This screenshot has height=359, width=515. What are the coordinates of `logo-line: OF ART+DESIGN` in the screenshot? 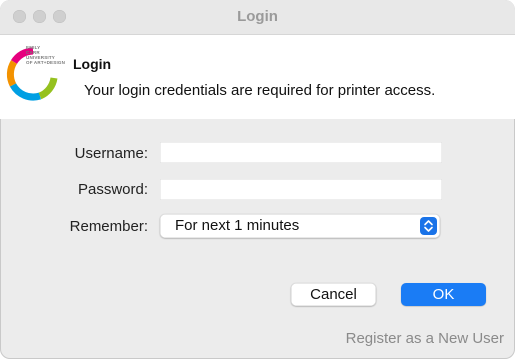 It's located at (46, 62).